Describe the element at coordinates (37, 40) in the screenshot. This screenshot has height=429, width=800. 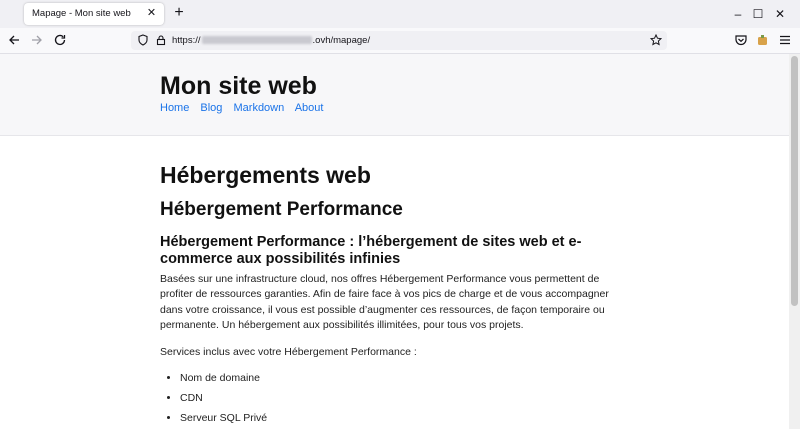
I see `forward-arrow-icon` at that location.